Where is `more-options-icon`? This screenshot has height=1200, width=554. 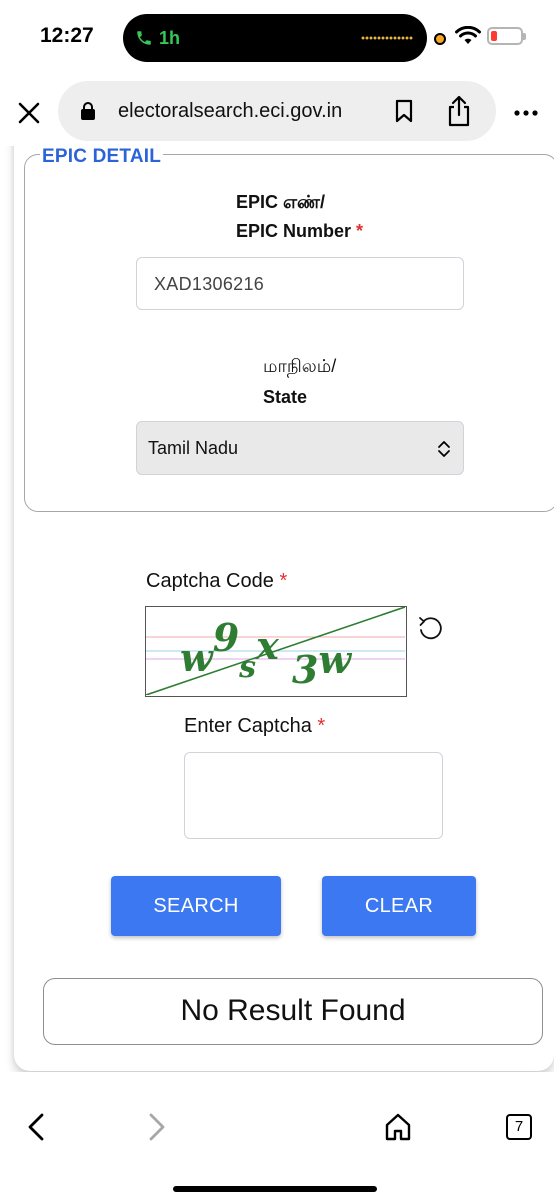 more-options-icon is located at coordinates (526, 113).